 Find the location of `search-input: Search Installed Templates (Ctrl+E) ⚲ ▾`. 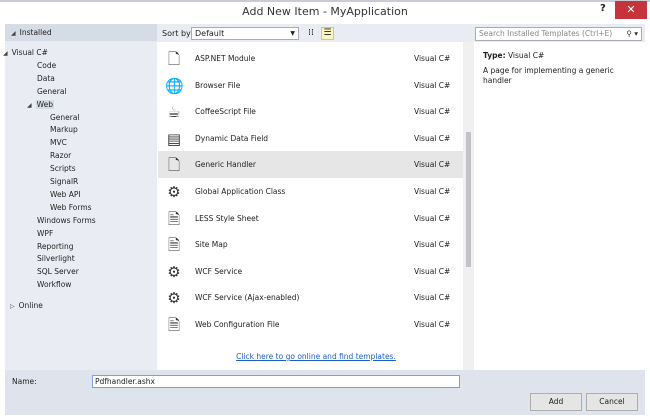

search-input: Search Installed Templates (Ctrl+E) ⚲ ▾ is located at coordinates (558, 34).